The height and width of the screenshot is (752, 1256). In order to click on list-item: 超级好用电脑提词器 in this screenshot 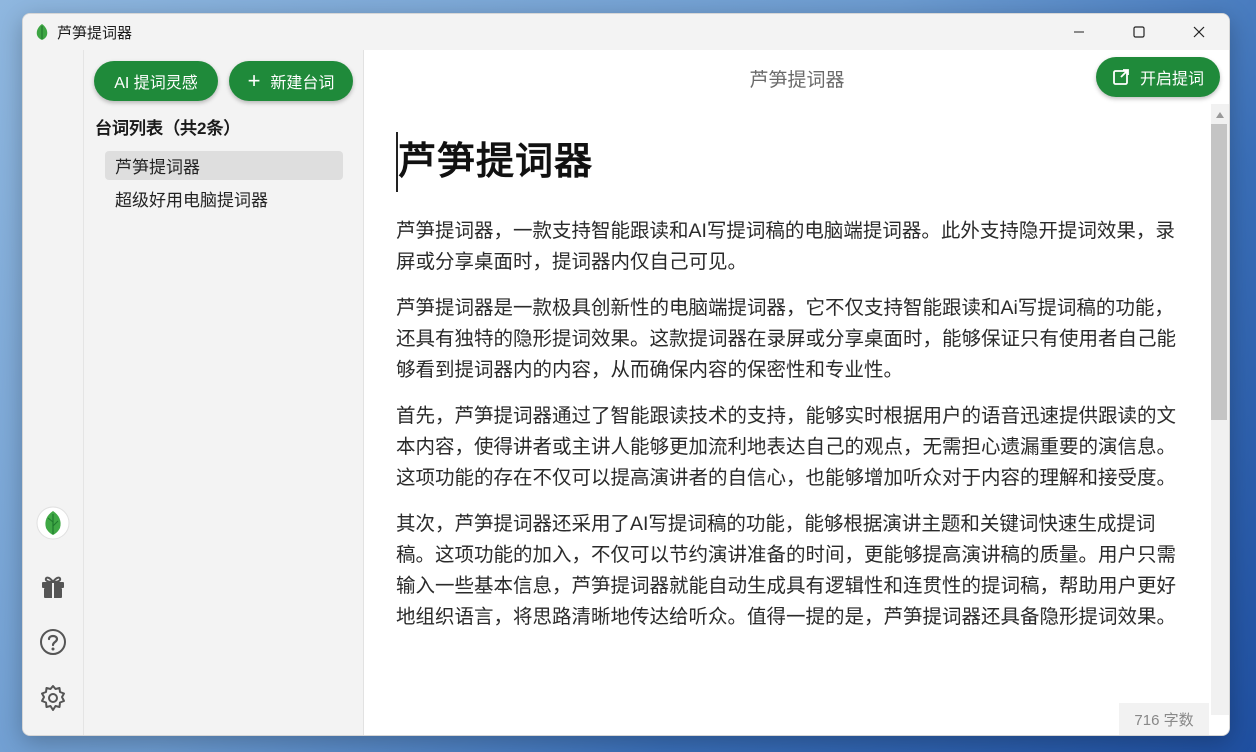, I will do `click(224, 198)`.